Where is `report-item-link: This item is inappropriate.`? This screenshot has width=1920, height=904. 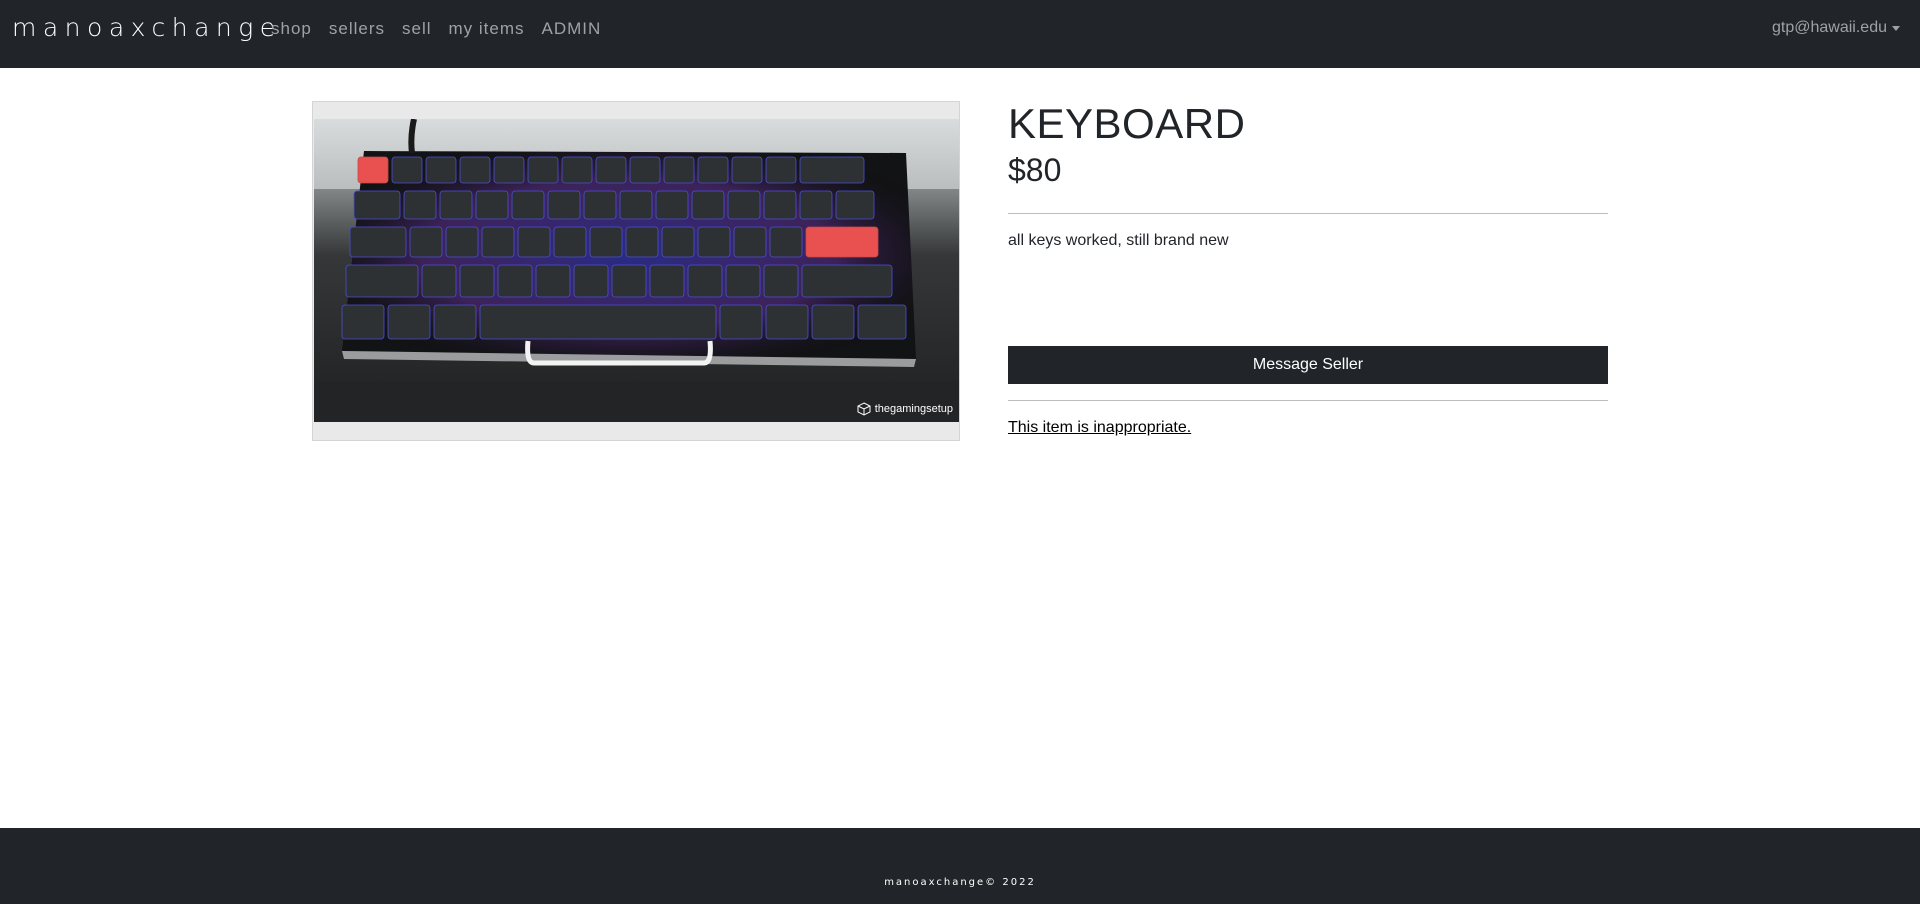
report-item-link: This item is inappropriate. is located at coordinates (1099, 428).